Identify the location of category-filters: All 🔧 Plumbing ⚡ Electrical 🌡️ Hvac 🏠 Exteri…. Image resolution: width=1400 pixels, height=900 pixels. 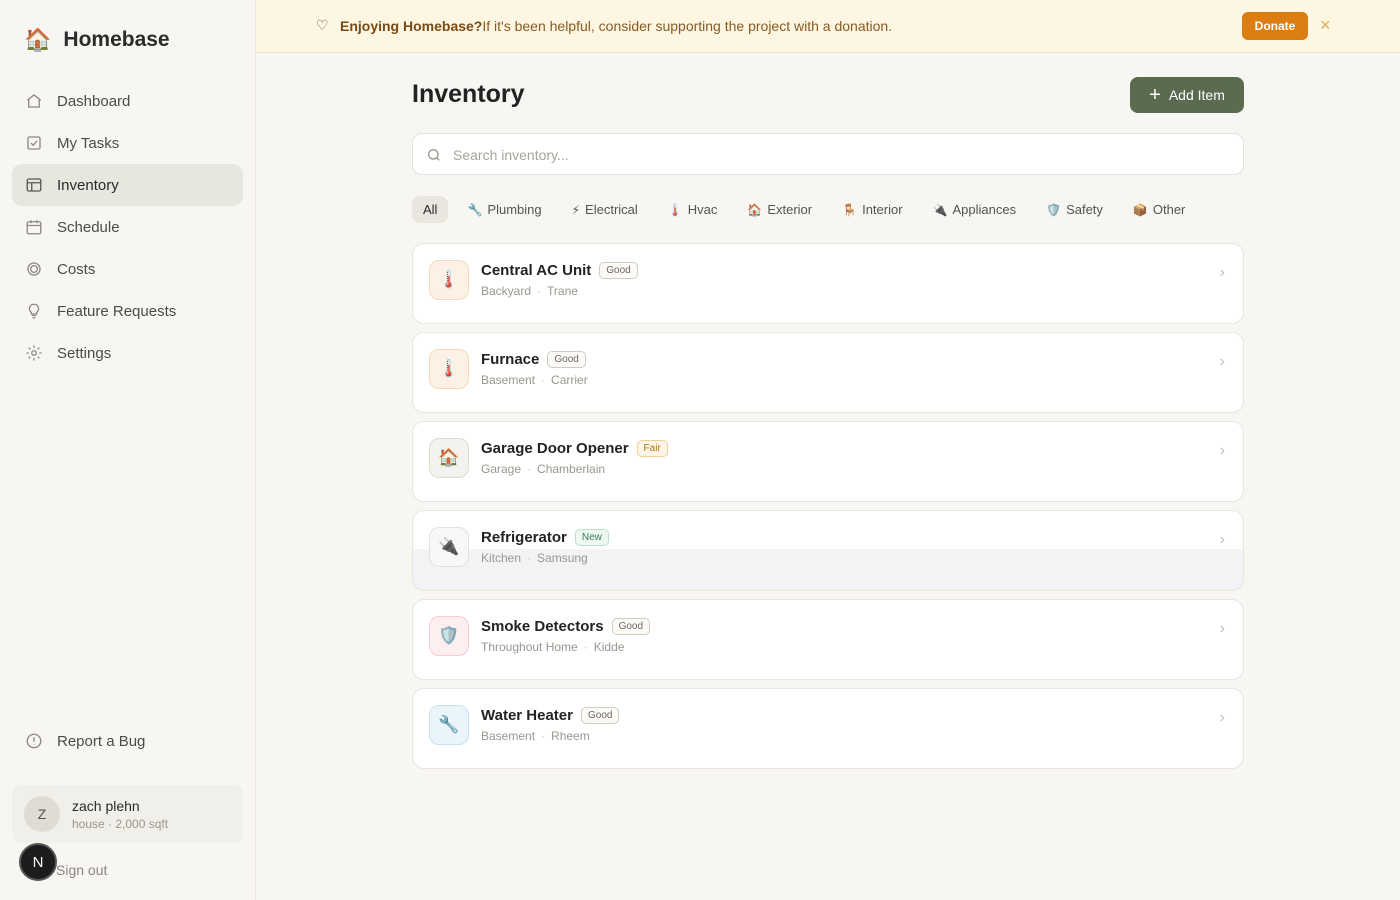
(804, 209).